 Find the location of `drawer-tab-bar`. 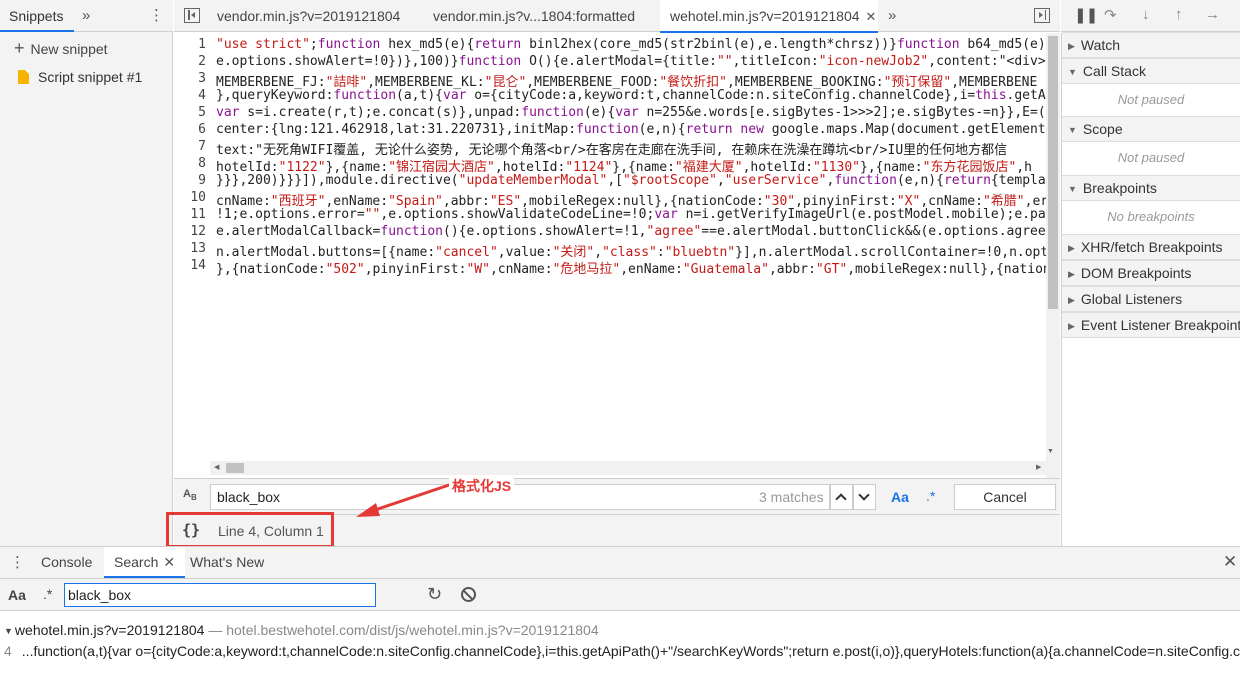

drawer-tab-bar is located at coordinates (620, 562).